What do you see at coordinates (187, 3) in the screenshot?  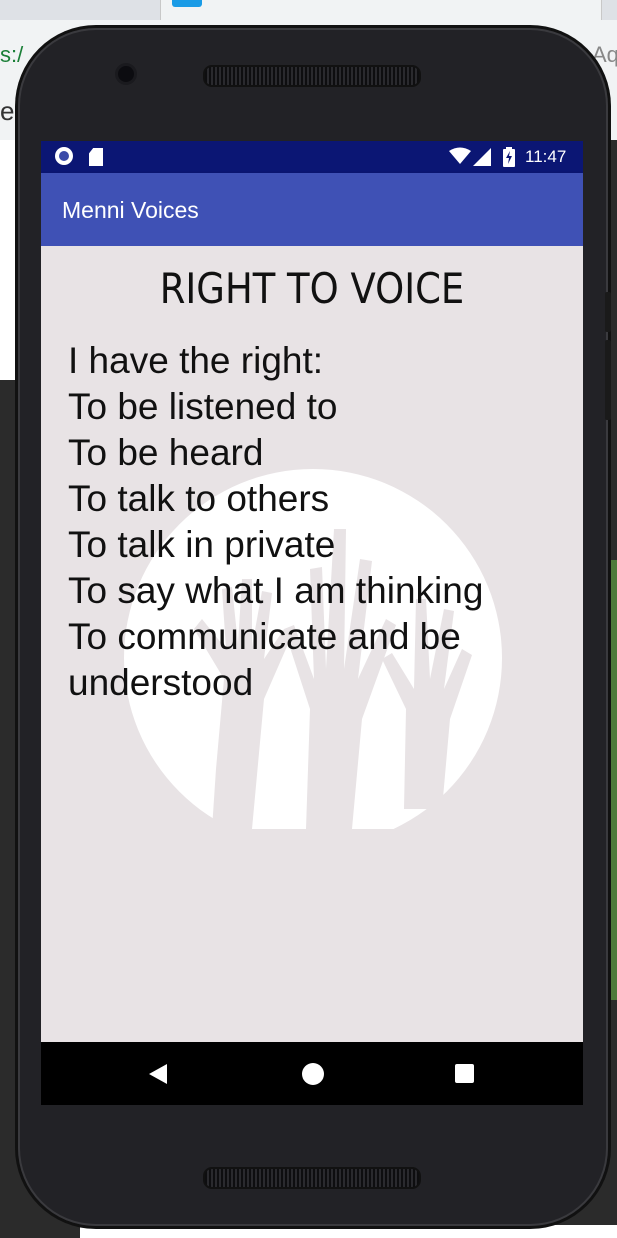 I see `tab-favicon-icon` at bounding box center [187, 3].